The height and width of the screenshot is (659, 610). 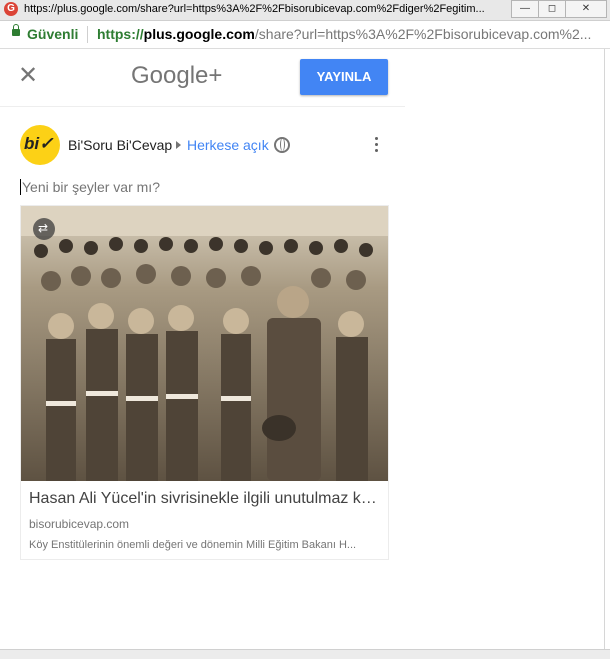 I want to click on google-plus-logo: Google+, so click(x=177, y=75).